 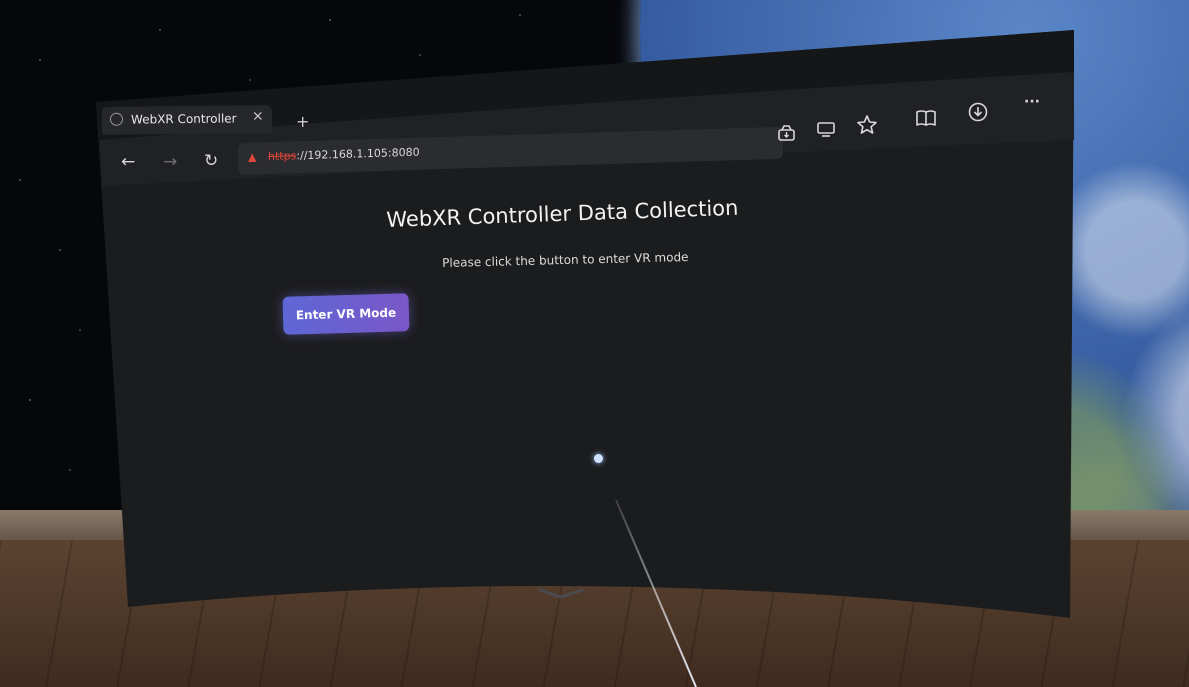 I want to click on pointer-ray-line, so click(x=656, y=593).